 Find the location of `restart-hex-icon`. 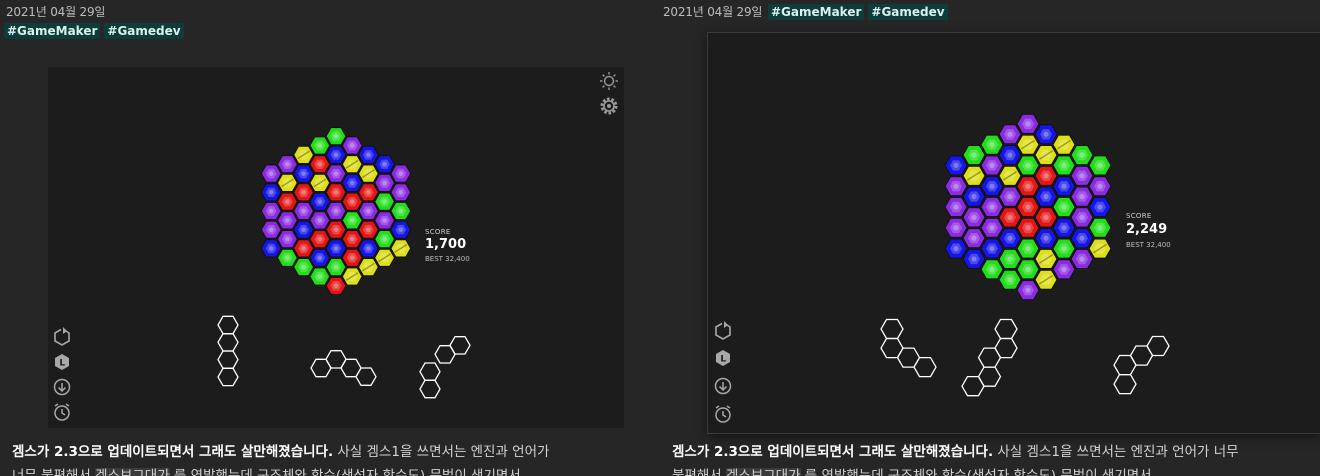

restart-hex-icon is located at coordinates (62, 336).